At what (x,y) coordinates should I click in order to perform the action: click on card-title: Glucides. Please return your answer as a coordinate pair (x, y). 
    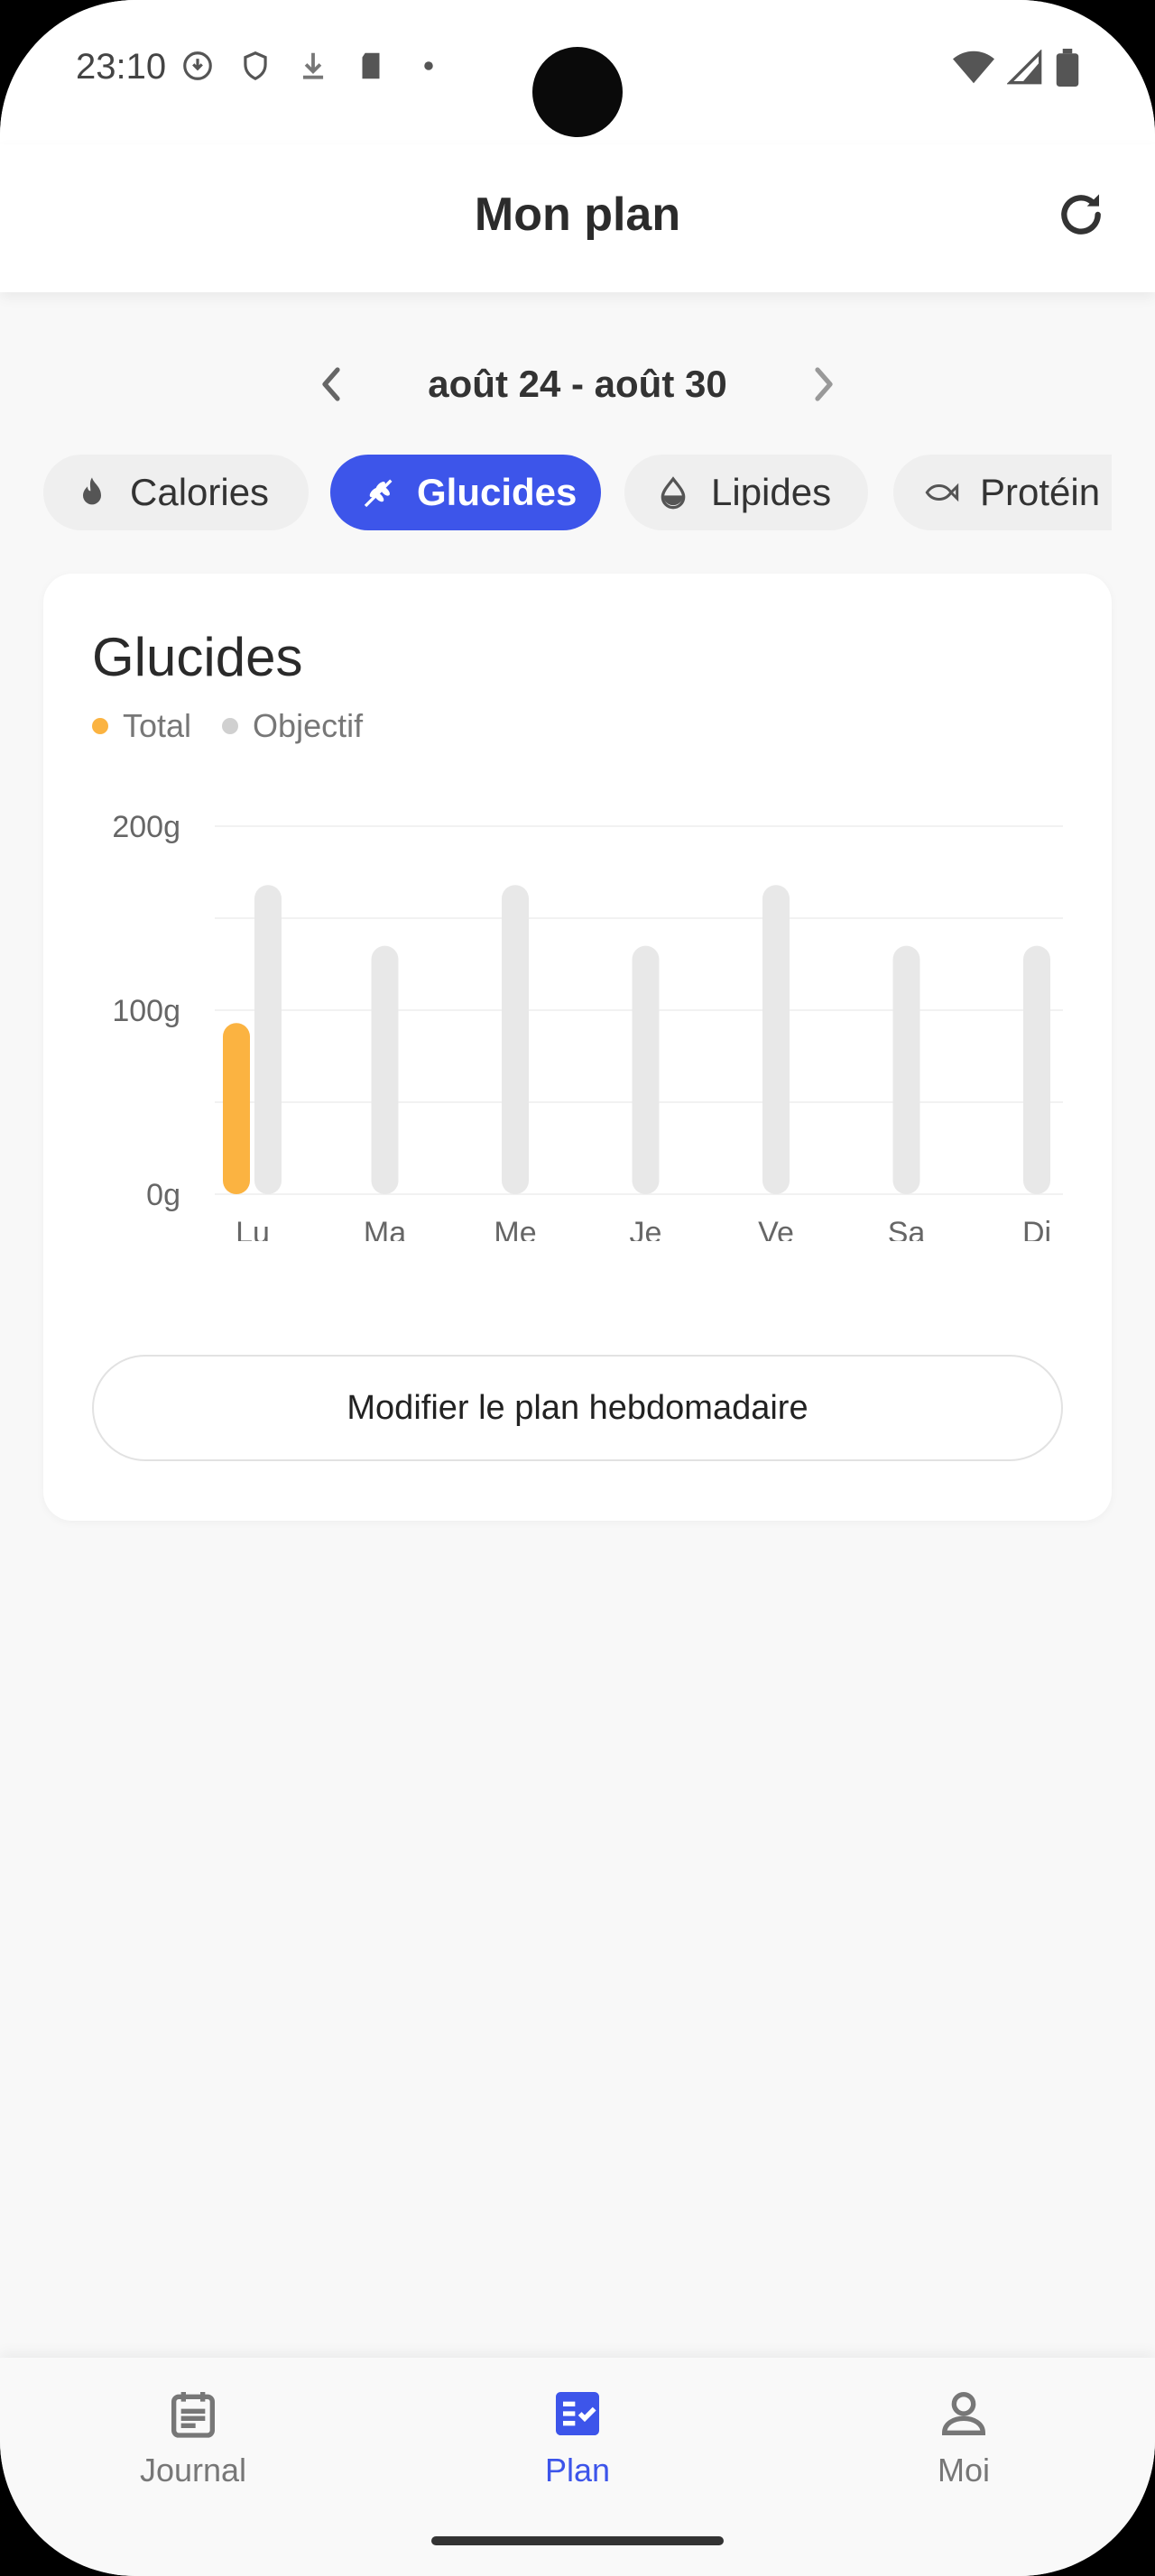
    Looking at the image, I should click on (197, 657).